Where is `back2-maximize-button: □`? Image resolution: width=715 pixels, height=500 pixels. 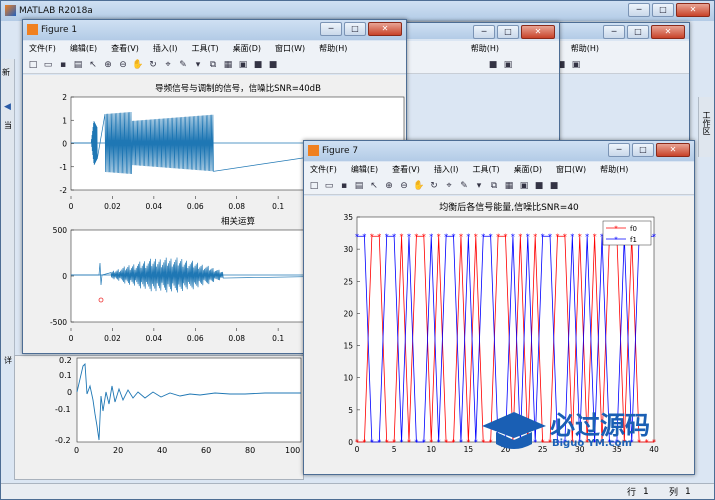
back2-maximize-button: □ is located at coordinates (508, 32).